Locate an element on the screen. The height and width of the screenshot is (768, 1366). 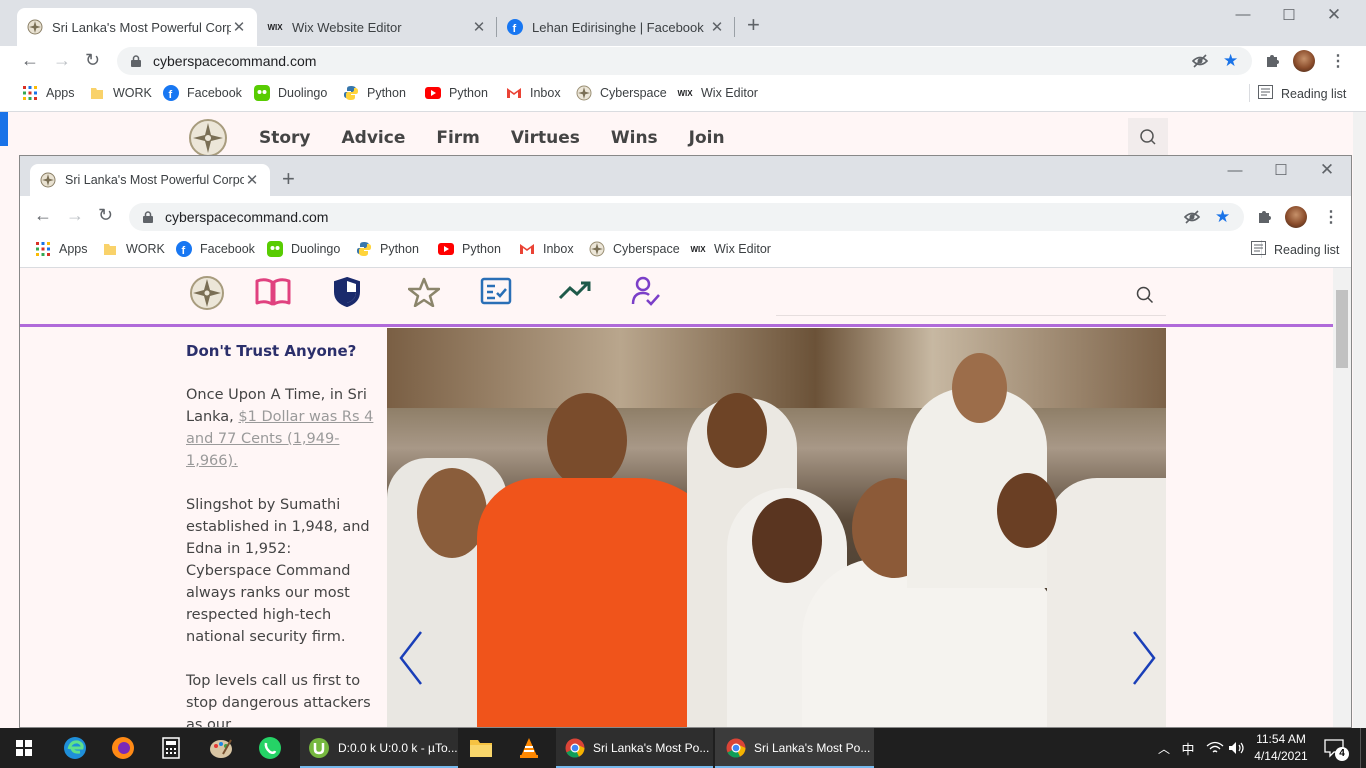
next-slide-arrow is located at coordinates (1143, 658).